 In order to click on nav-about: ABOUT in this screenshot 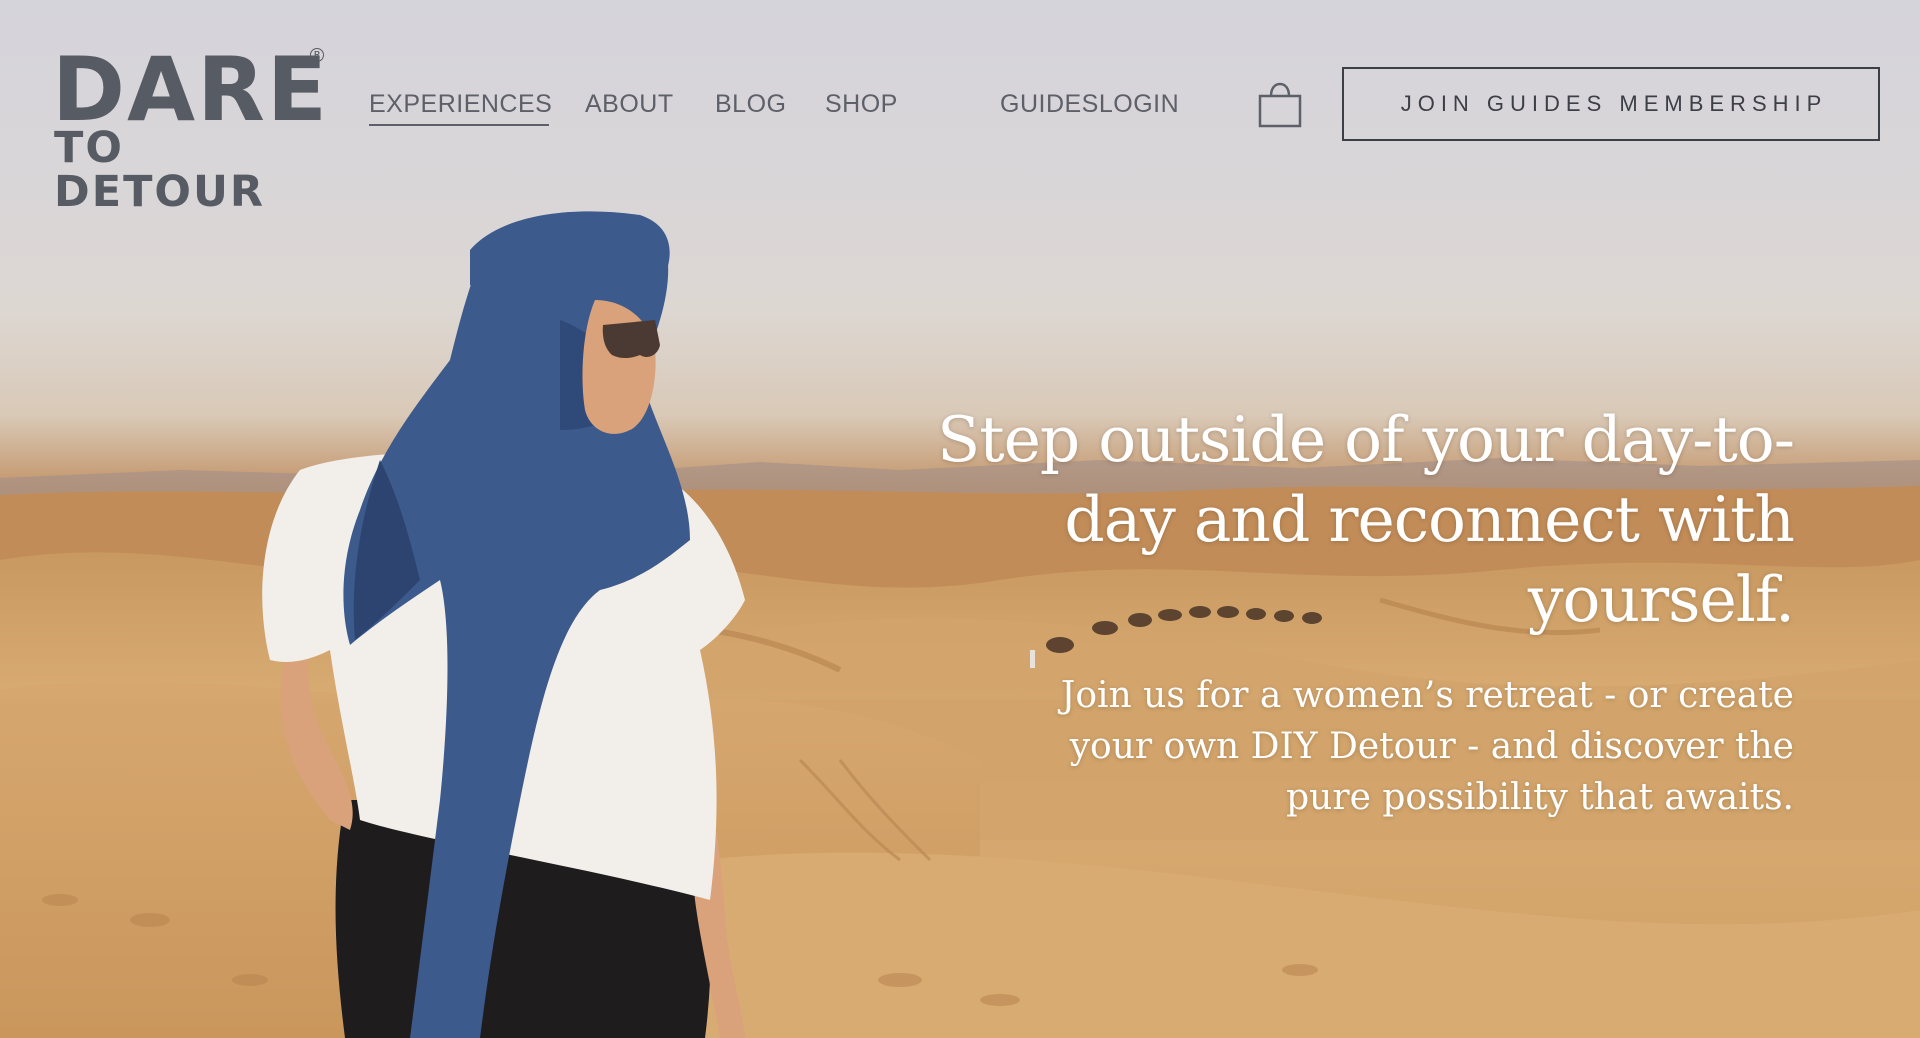, I will do `click(629, 104)`.